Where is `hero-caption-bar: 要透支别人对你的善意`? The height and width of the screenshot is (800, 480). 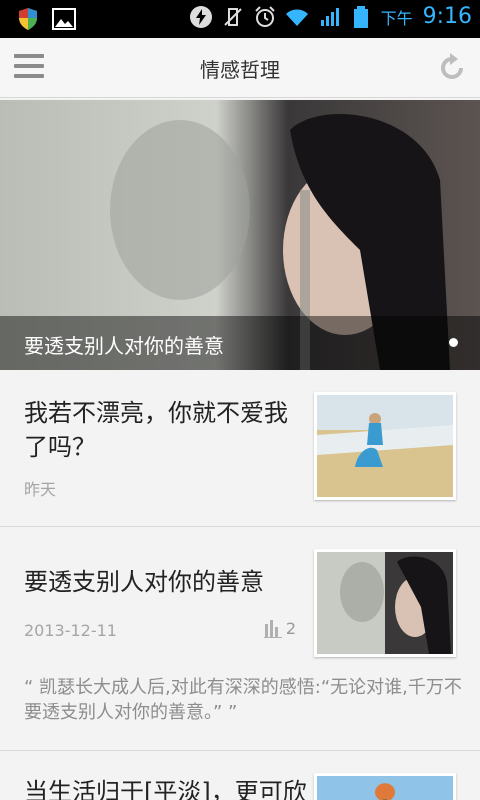 hero-caption-bar: 要透支别人对你的善意 is located at coordinates (240, 343).